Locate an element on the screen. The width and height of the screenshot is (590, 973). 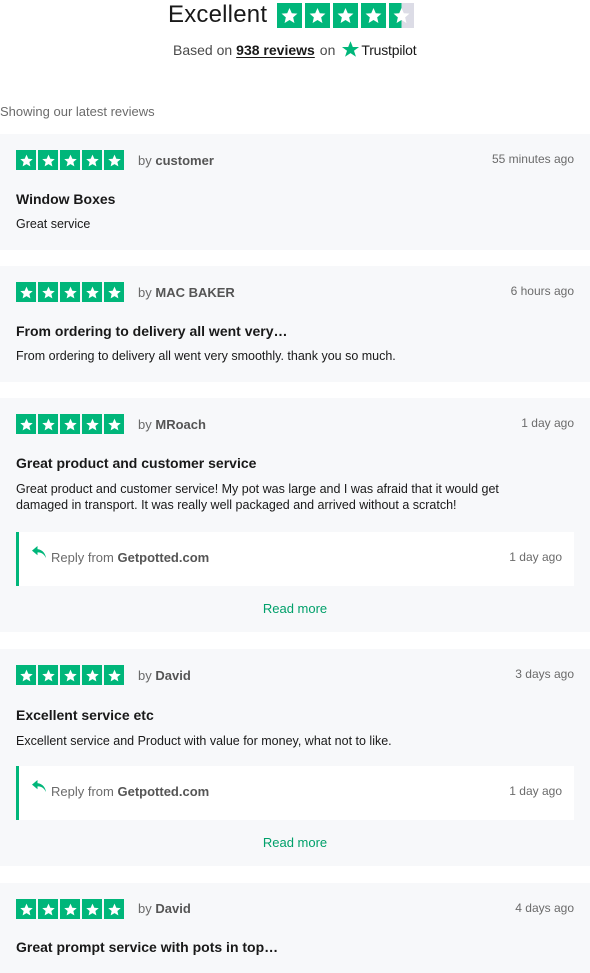
review-count-link: 938 reviews is located at coordinates (275, 50).